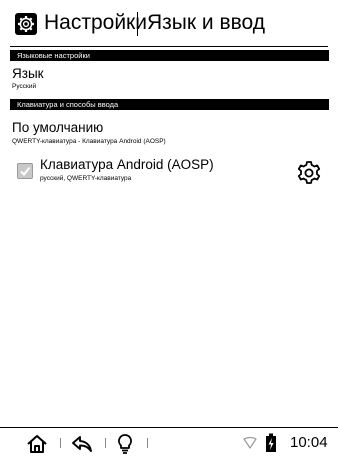 The width and height of the screenshot is (338, 457). I want to click on default-keyboard-title: По умолчанию, so click(58, 127).